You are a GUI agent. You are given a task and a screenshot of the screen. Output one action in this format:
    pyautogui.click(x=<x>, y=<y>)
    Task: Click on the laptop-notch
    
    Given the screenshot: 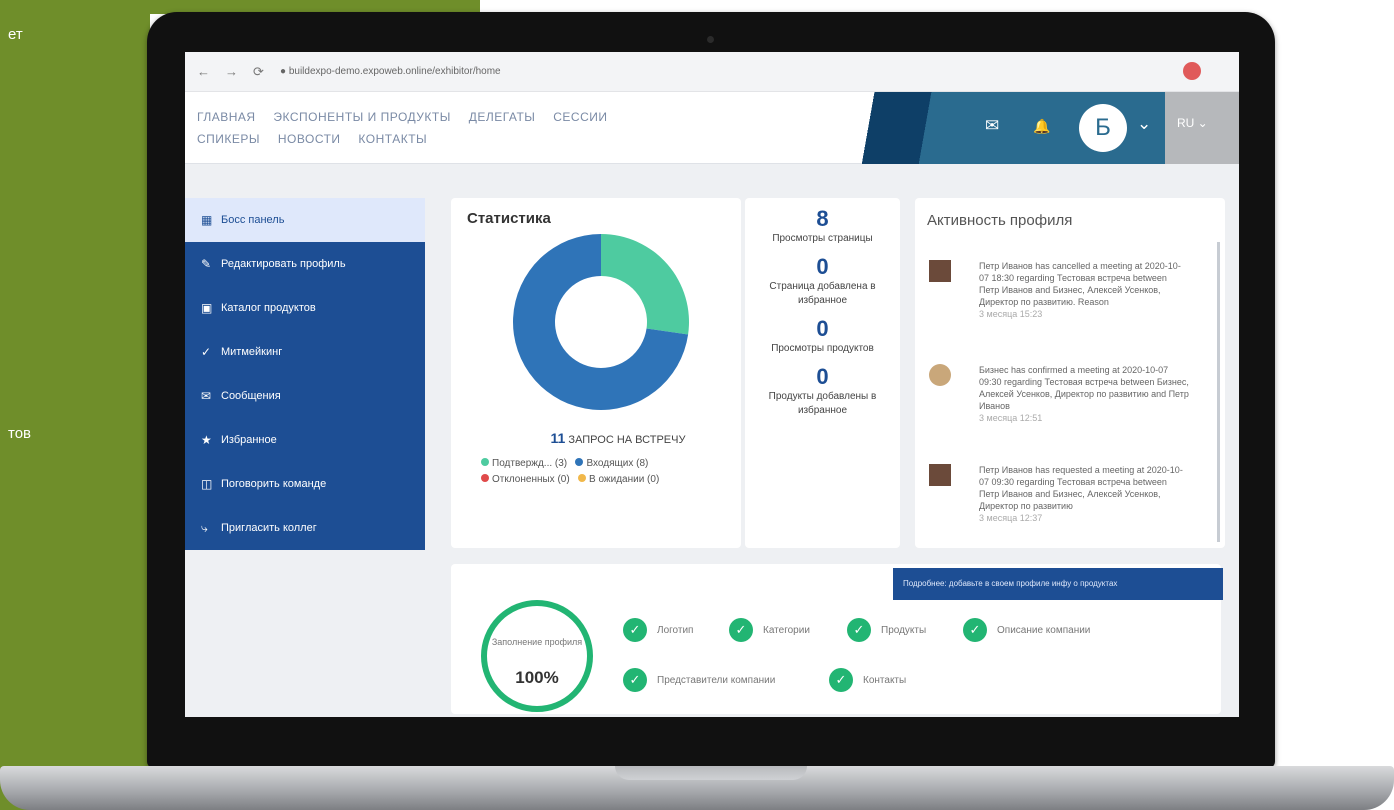 What is the action you would take?
    pyautogui.click(x=711, y=773)
    